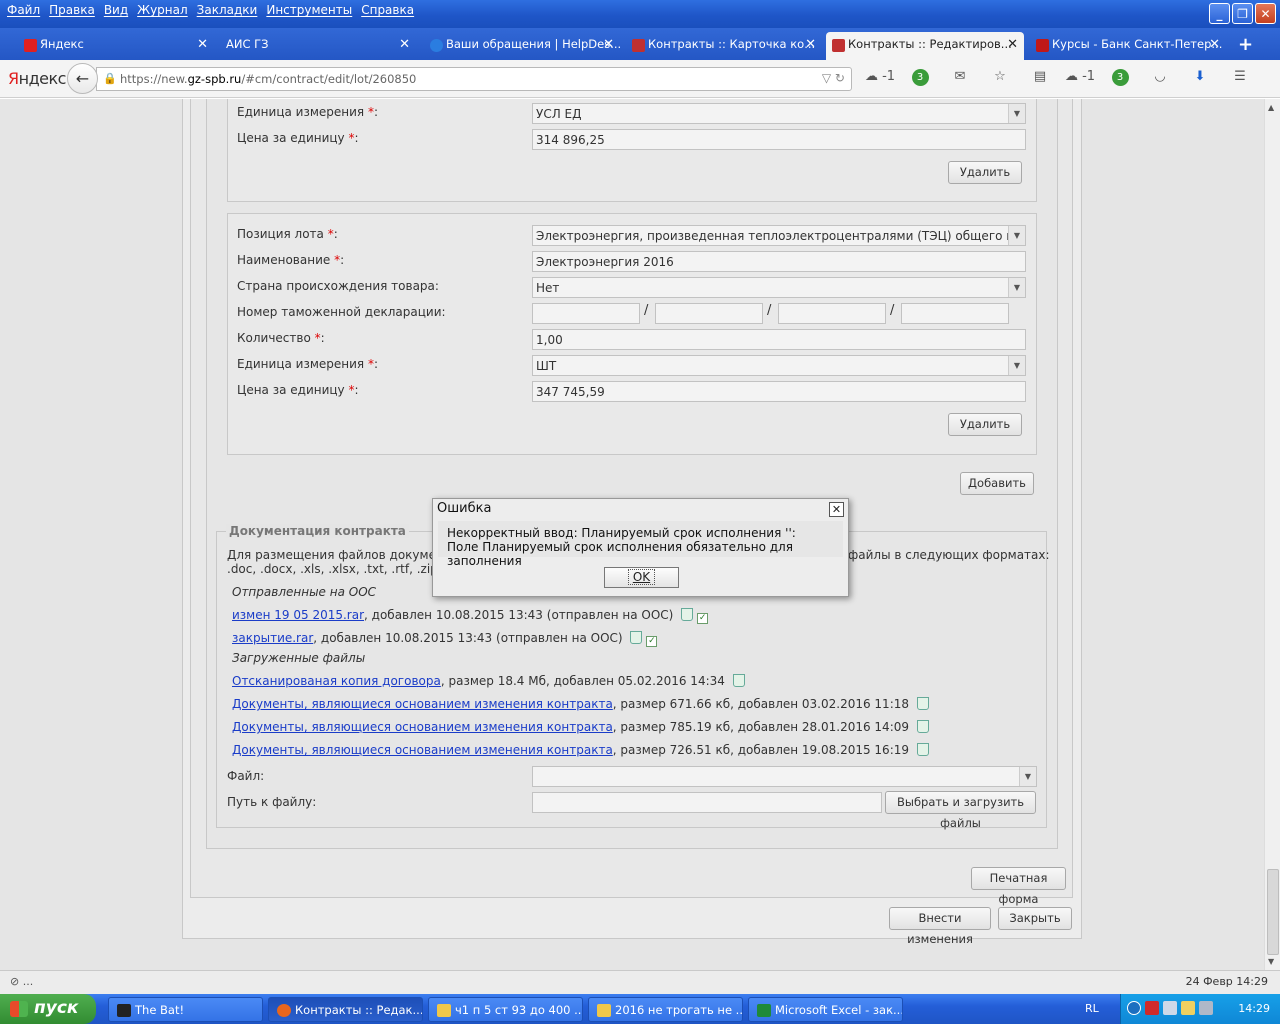  What do you see at coordinates (1271, 107) in the screenshot?
I see `scroll-up-arrow-icon: ▲` at bounding box center [1271, 107].